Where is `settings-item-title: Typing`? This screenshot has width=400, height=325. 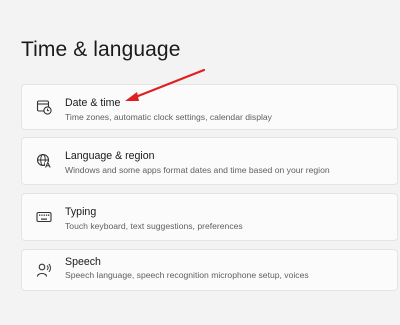 settings-item-title: Typing is located at coordinates (81, 212).